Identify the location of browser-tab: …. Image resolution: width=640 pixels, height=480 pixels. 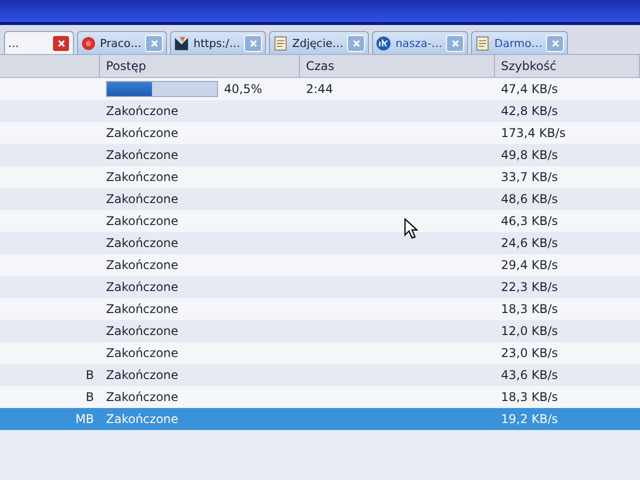
(39, 42).